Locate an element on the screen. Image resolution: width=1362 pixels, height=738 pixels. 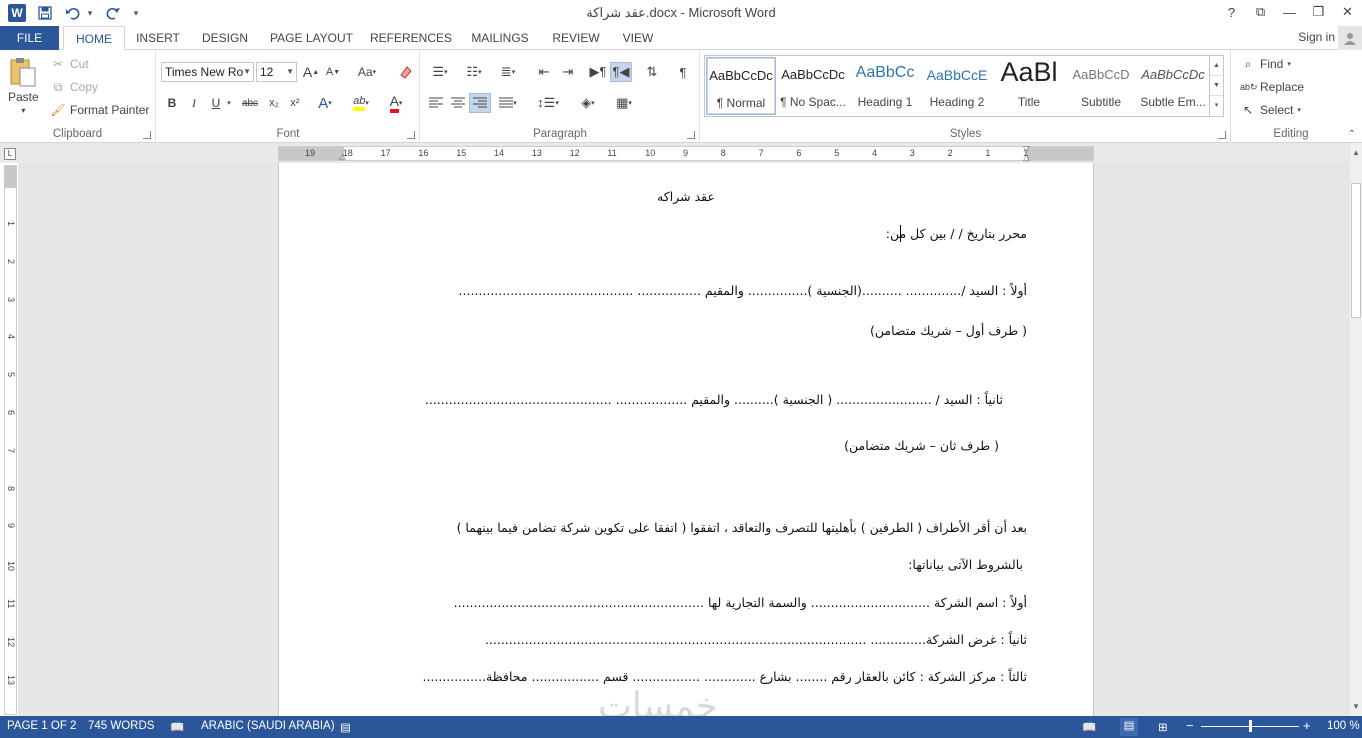
format-painter-button: 🖌 Format Painter is located at coordinates (99, 110).